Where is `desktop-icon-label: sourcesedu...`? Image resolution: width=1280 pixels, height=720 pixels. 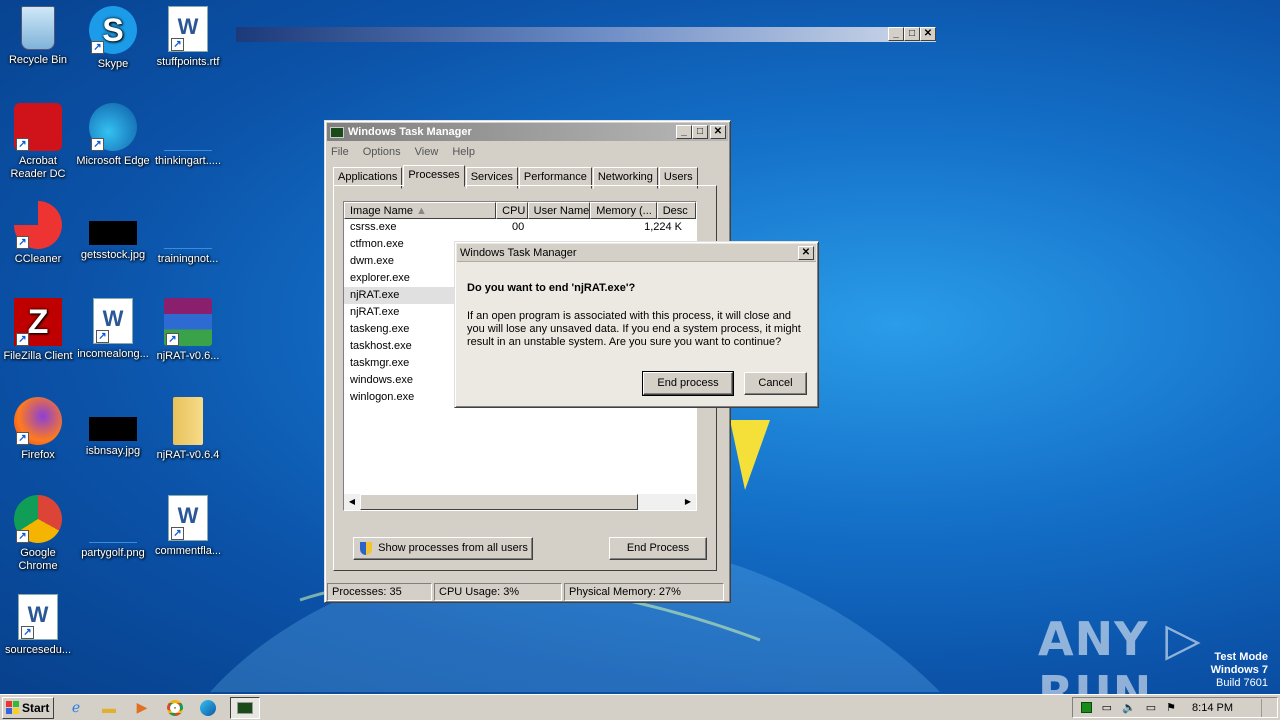
desktop-icon-label: sourcesedu... is located at coordinates (38, 650).